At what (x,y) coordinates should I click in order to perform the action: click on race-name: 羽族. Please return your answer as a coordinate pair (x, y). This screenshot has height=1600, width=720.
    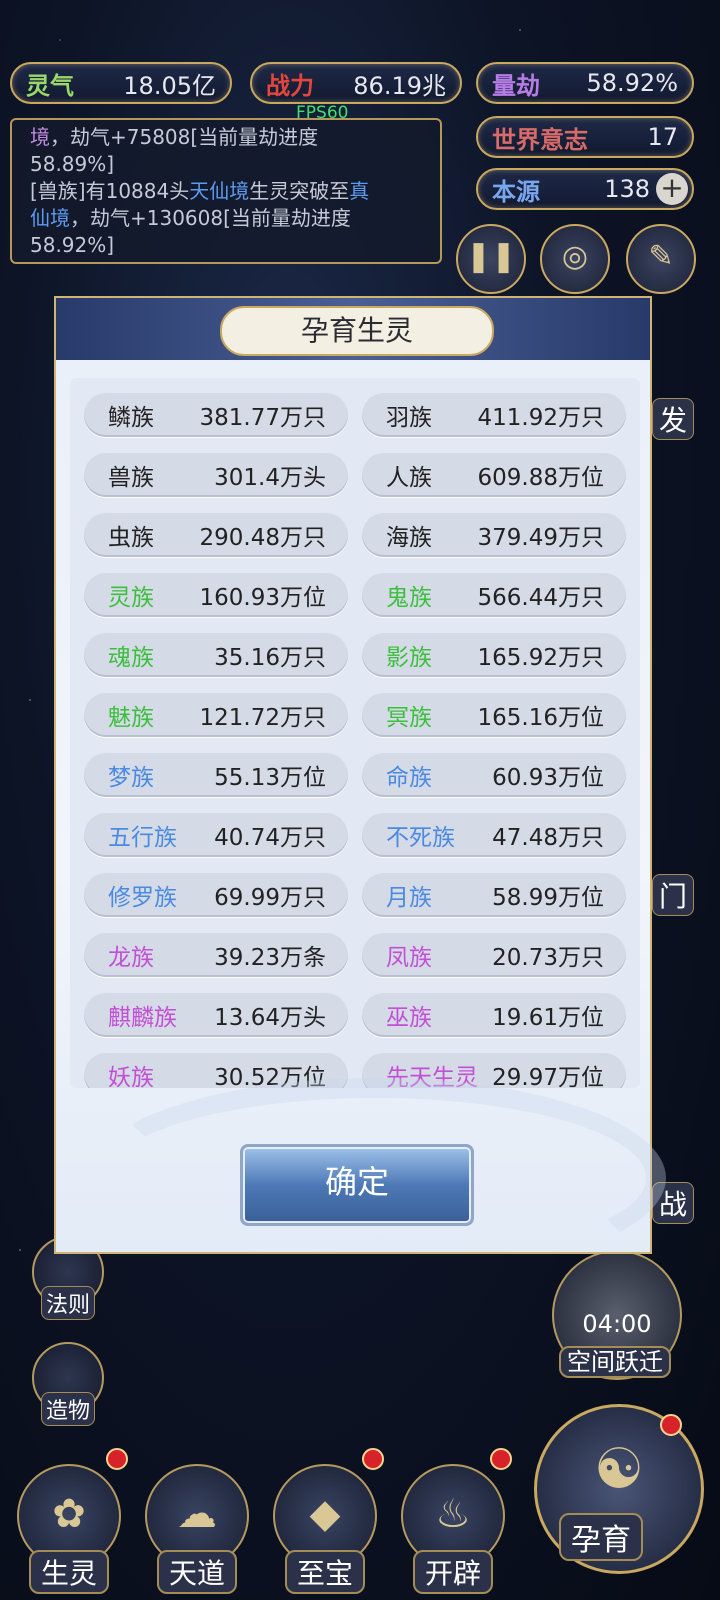
    Looking at the image, I should click on (409, 418).